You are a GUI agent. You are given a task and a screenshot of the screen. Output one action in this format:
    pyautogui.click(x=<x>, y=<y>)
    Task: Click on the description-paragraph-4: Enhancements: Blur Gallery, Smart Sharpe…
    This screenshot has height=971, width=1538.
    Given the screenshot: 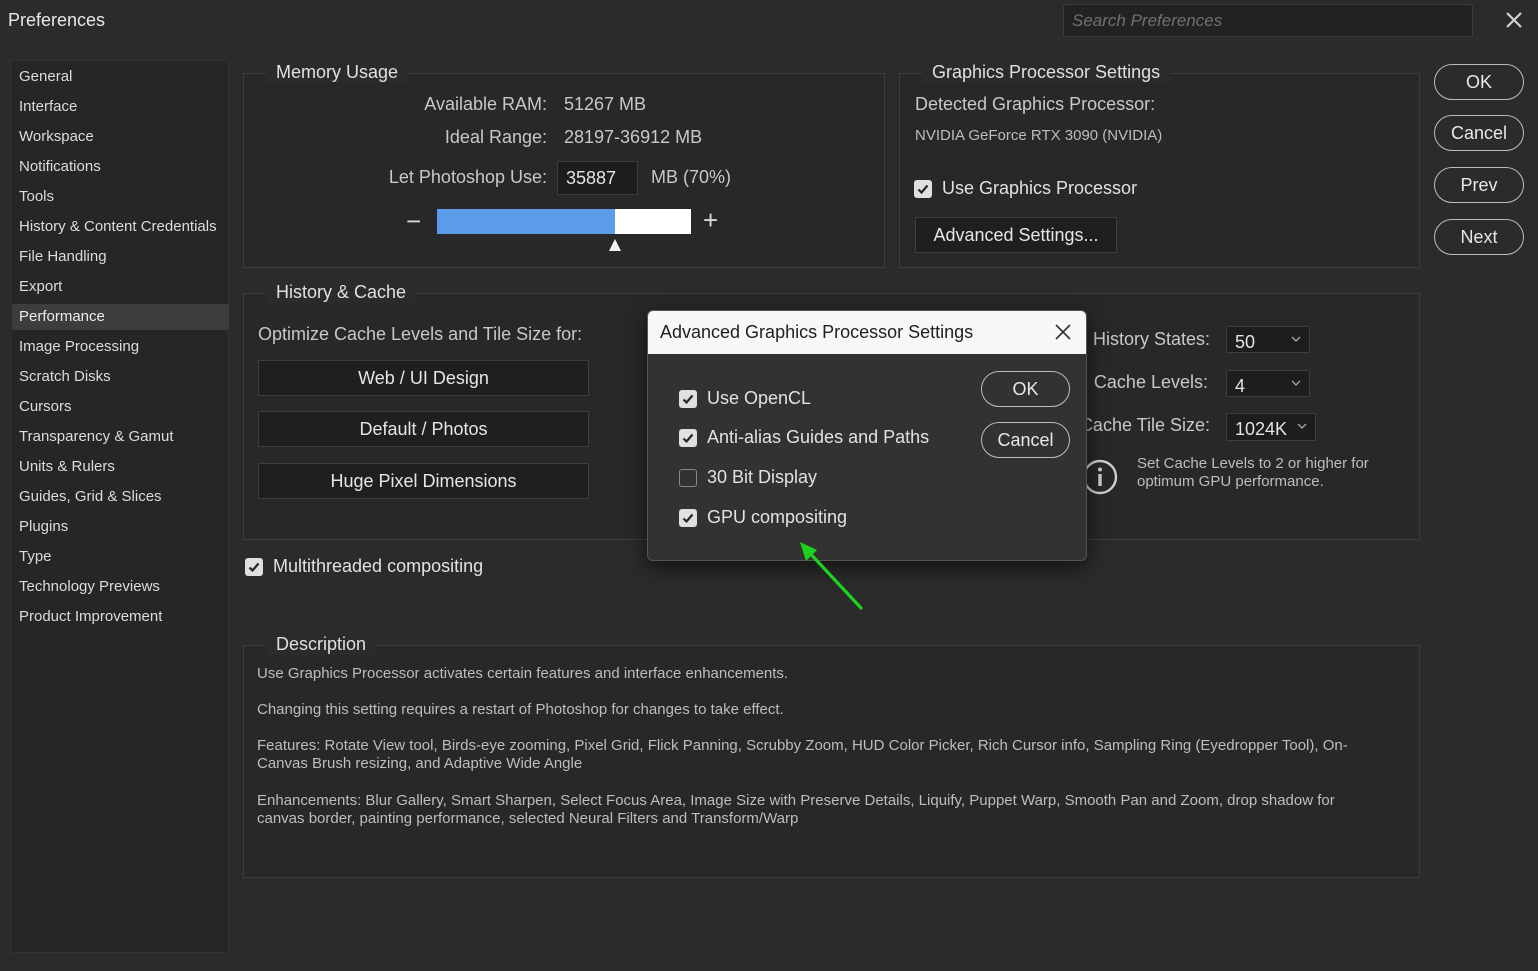 What is the action you would take?
    pyautogui.click(x=796, y=809)
    